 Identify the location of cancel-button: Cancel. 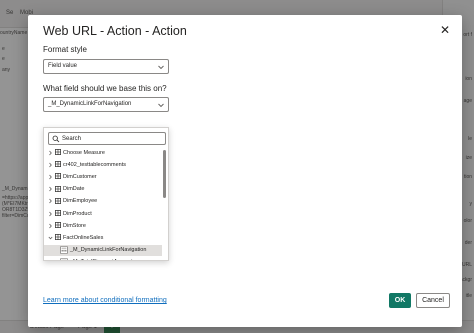
(433, 300).